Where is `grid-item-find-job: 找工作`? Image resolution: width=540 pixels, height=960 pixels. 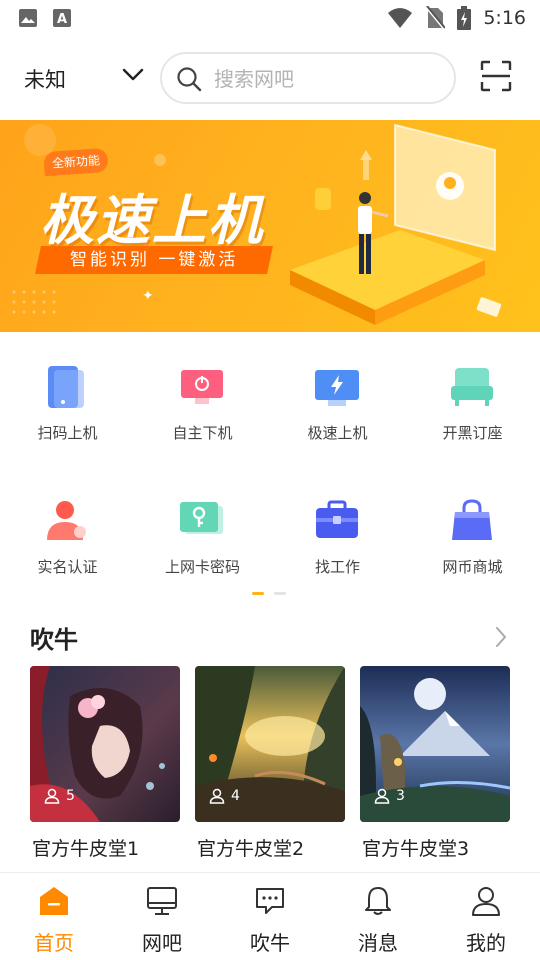 grid-item-find-job: 找工作 is located at coordinates (337, 539).